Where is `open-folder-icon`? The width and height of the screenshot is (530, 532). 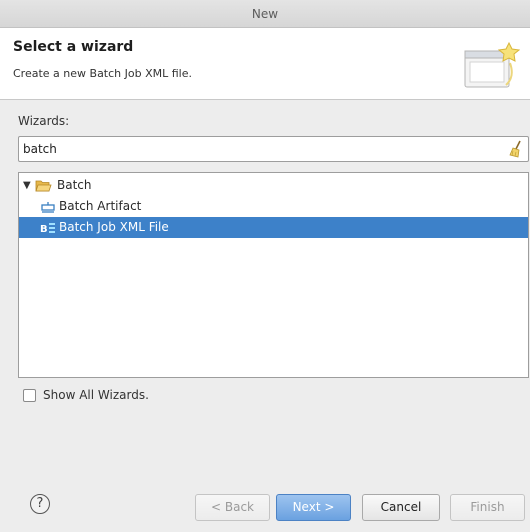
open-folder-icon is located at coordinates (43, 186).